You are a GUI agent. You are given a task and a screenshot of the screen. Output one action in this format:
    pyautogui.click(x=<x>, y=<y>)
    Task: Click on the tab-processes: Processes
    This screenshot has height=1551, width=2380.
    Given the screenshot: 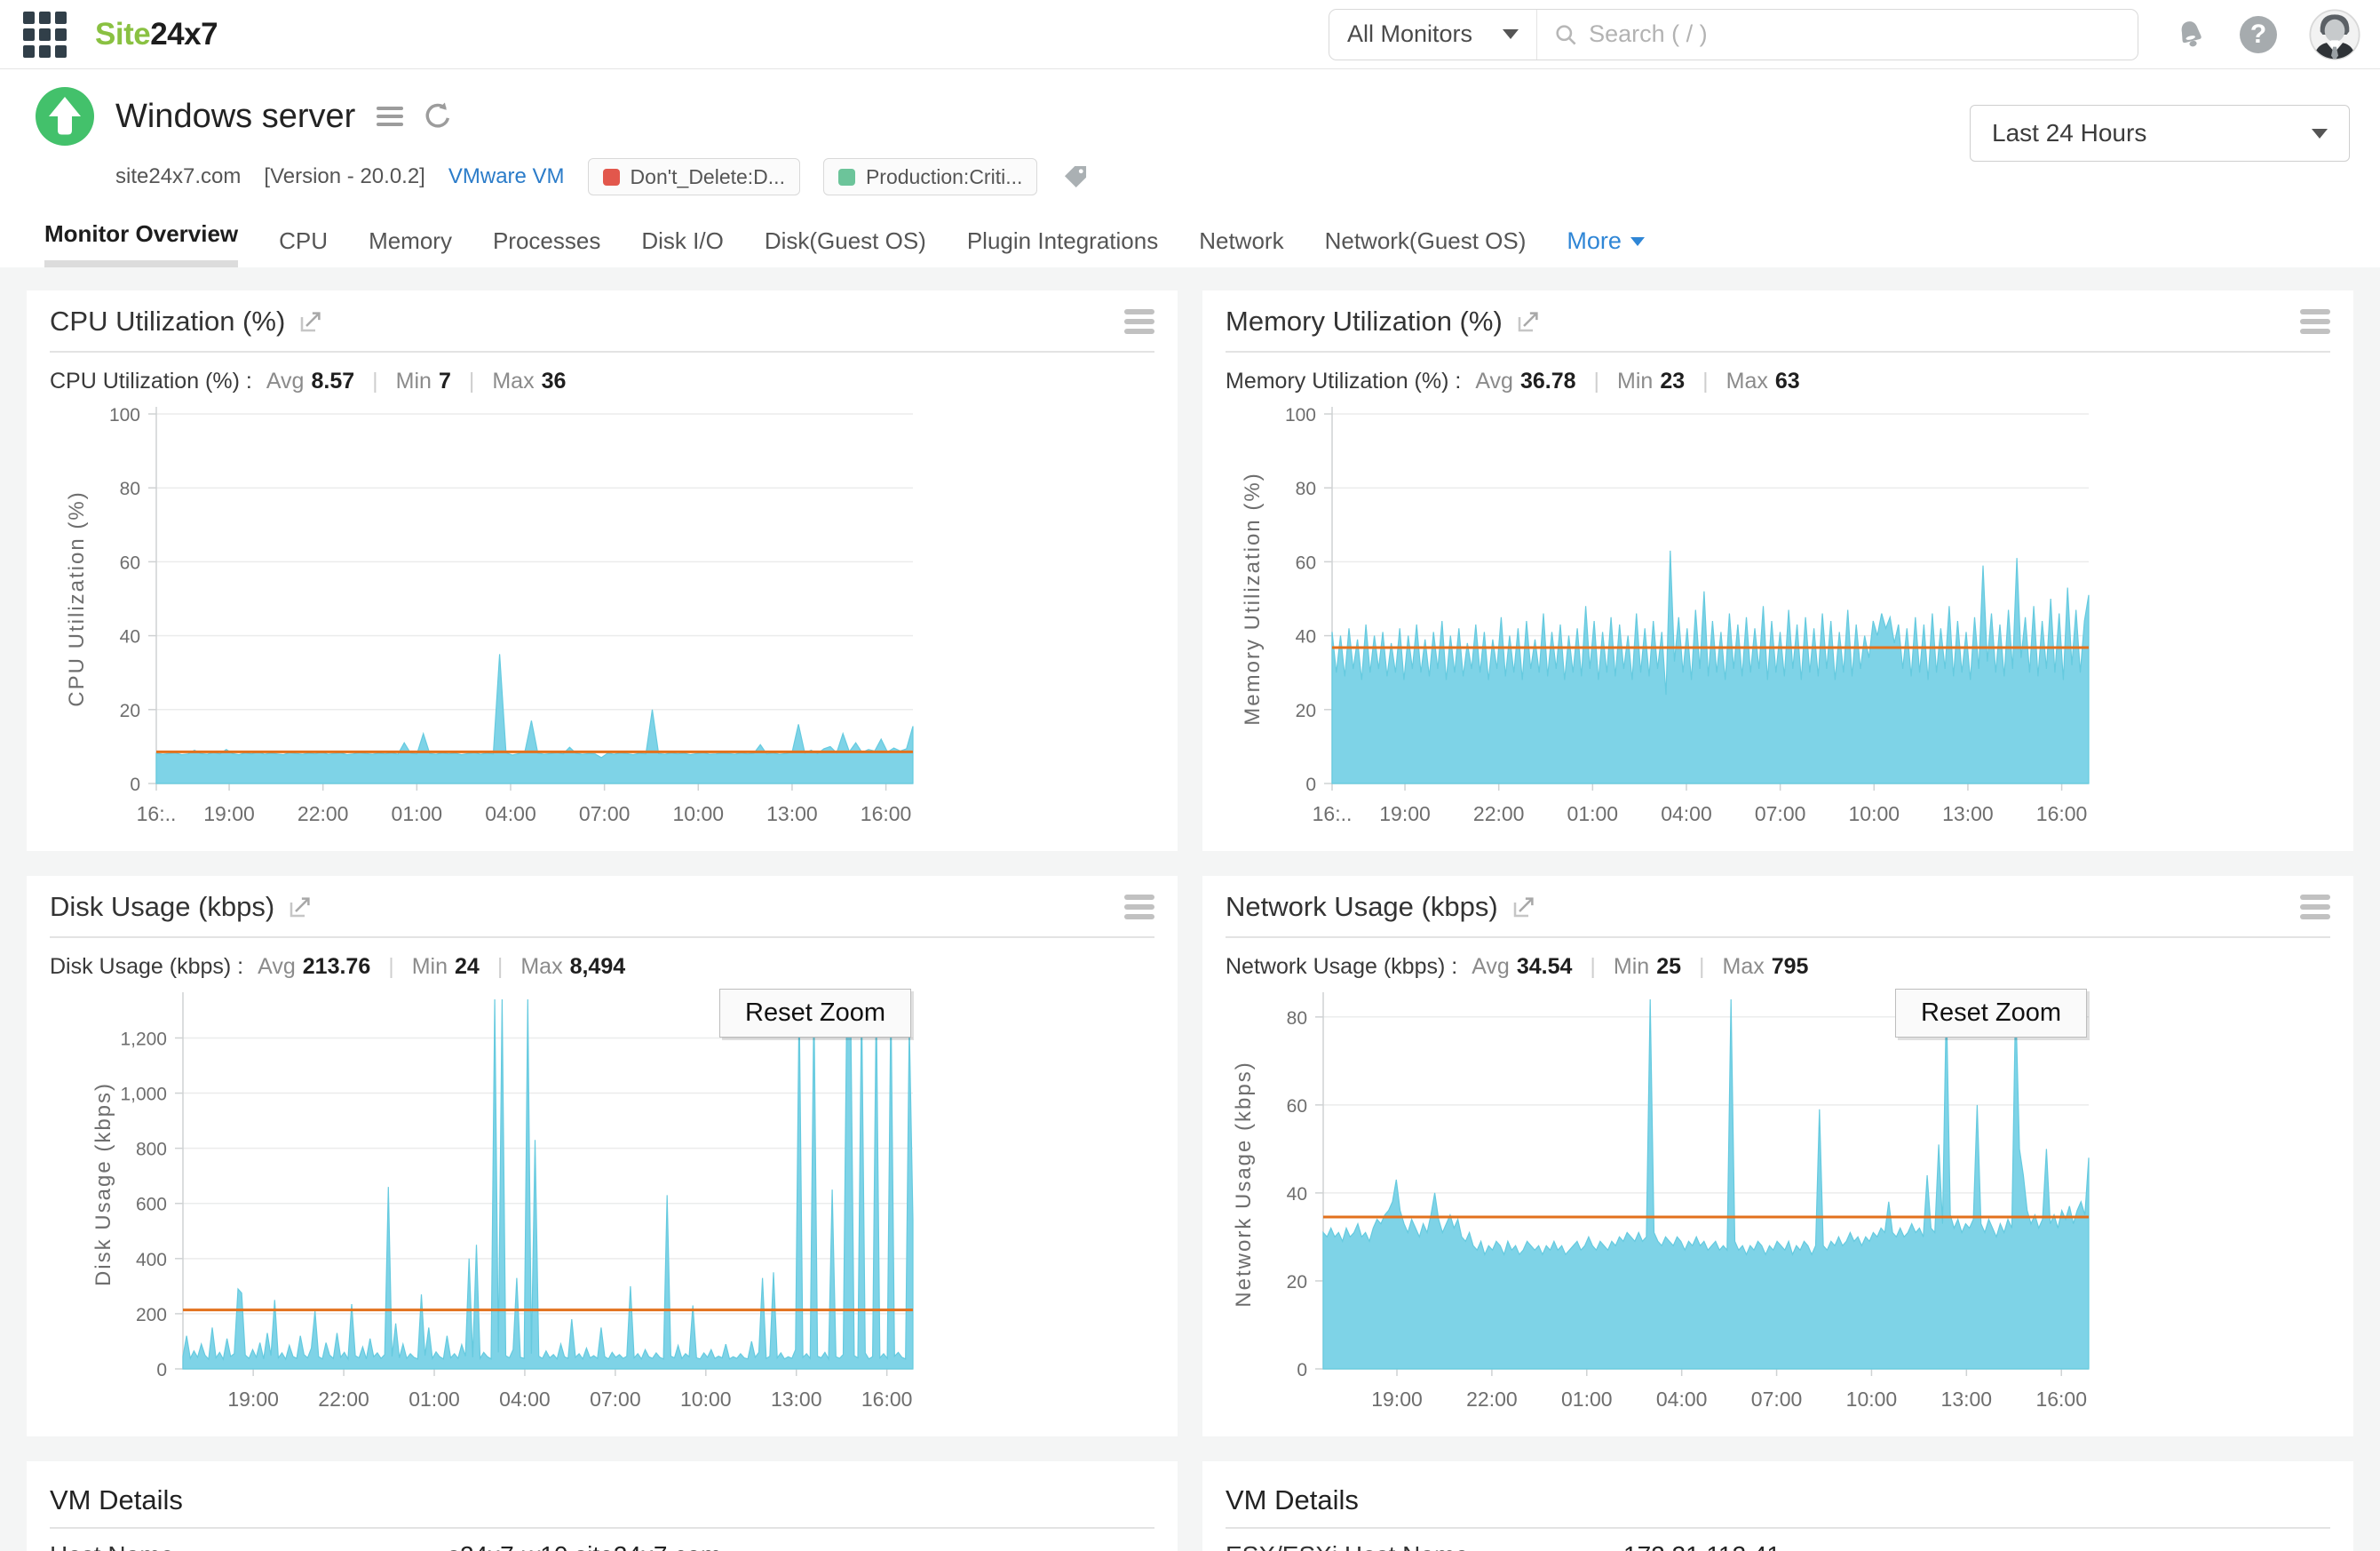 What is the action you would take?
    pyautogui.click(x=546, y=247)
    